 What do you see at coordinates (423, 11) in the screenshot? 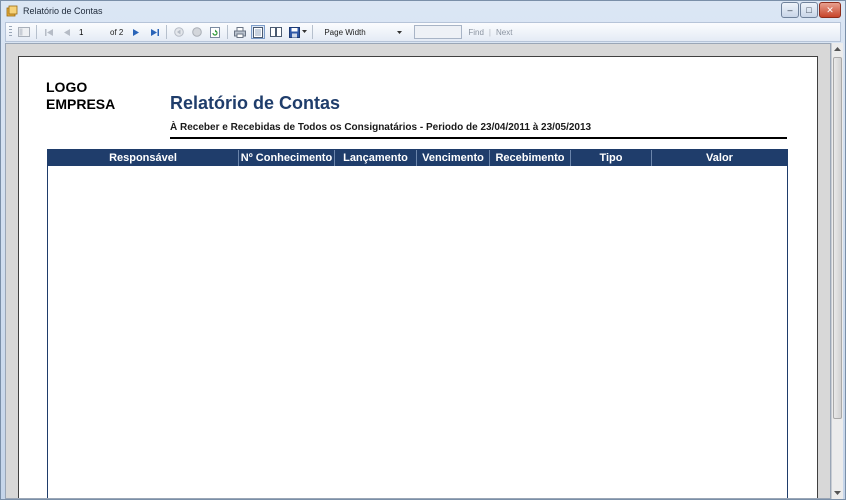
I see `title-bar: Relatório de Contas – □ ✕` at bounding box center [423, 11].